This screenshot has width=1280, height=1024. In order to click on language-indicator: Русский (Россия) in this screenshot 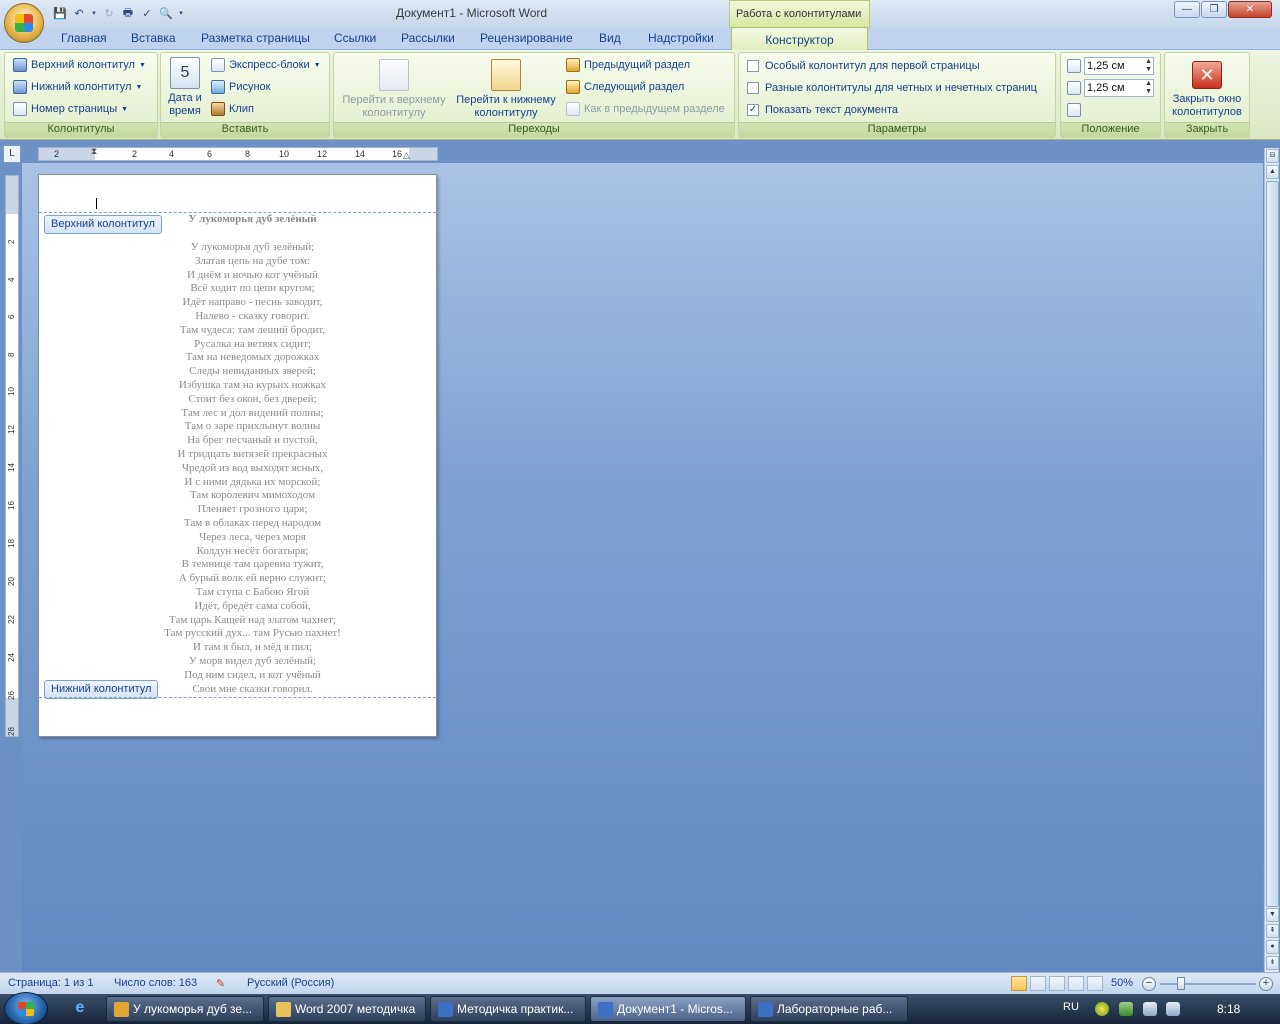, I will do `click(290, 983)`.